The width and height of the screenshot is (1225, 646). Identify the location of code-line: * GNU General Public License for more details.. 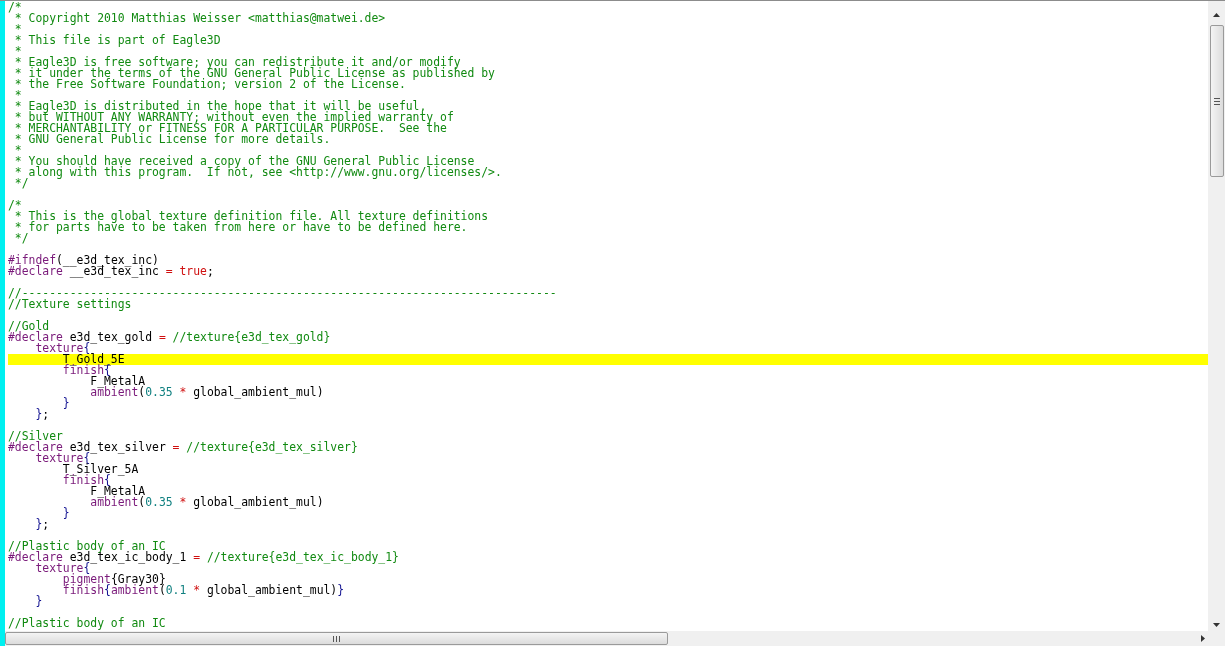
(172, 139).